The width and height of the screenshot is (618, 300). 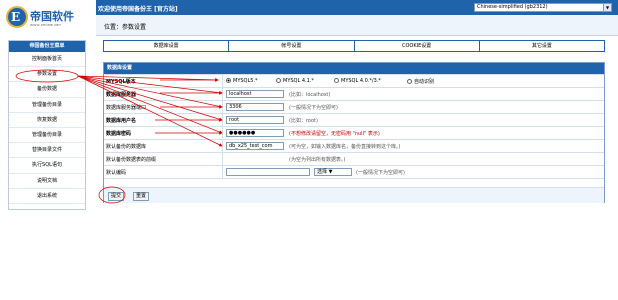 What do you see at coordinates (417, 46) in the screenshot?
I see `tab-cookie: COOKIE设置` at bounding box center [417, 46].